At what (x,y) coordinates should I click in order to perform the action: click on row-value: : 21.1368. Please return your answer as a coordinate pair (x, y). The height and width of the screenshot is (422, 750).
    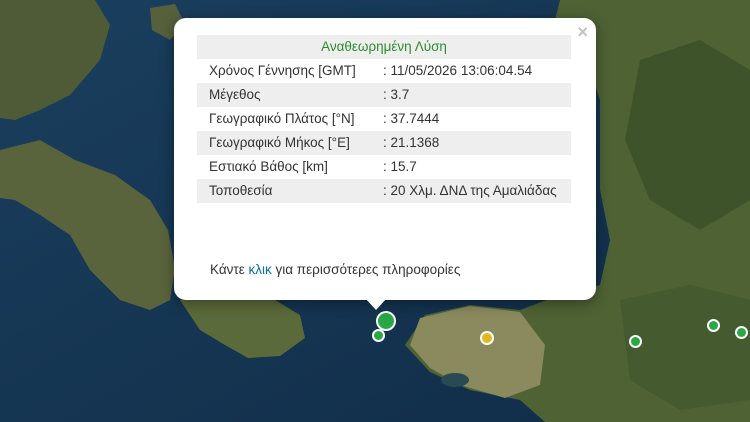
    Looking at the image, I should click on (471, 143).